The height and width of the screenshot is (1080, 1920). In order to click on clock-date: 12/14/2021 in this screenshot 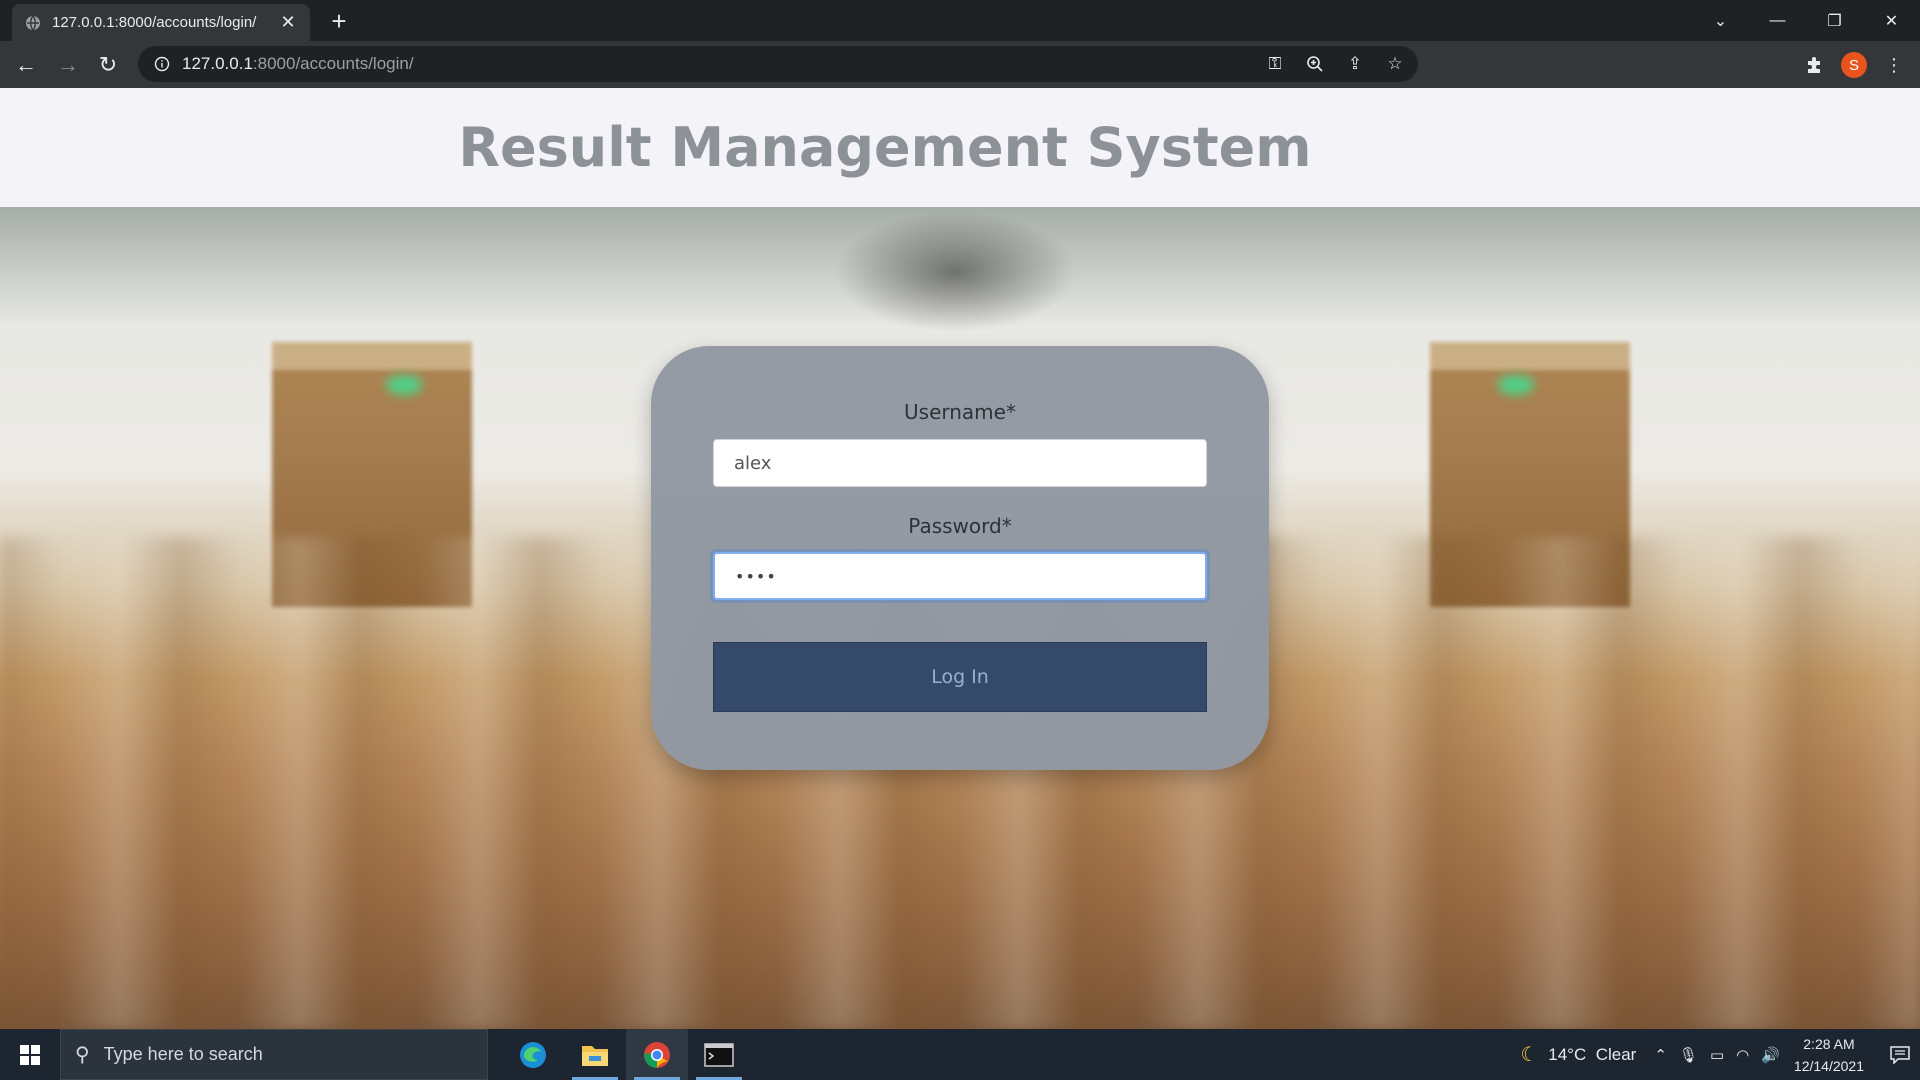, I will do `click(1828, 1065)`.